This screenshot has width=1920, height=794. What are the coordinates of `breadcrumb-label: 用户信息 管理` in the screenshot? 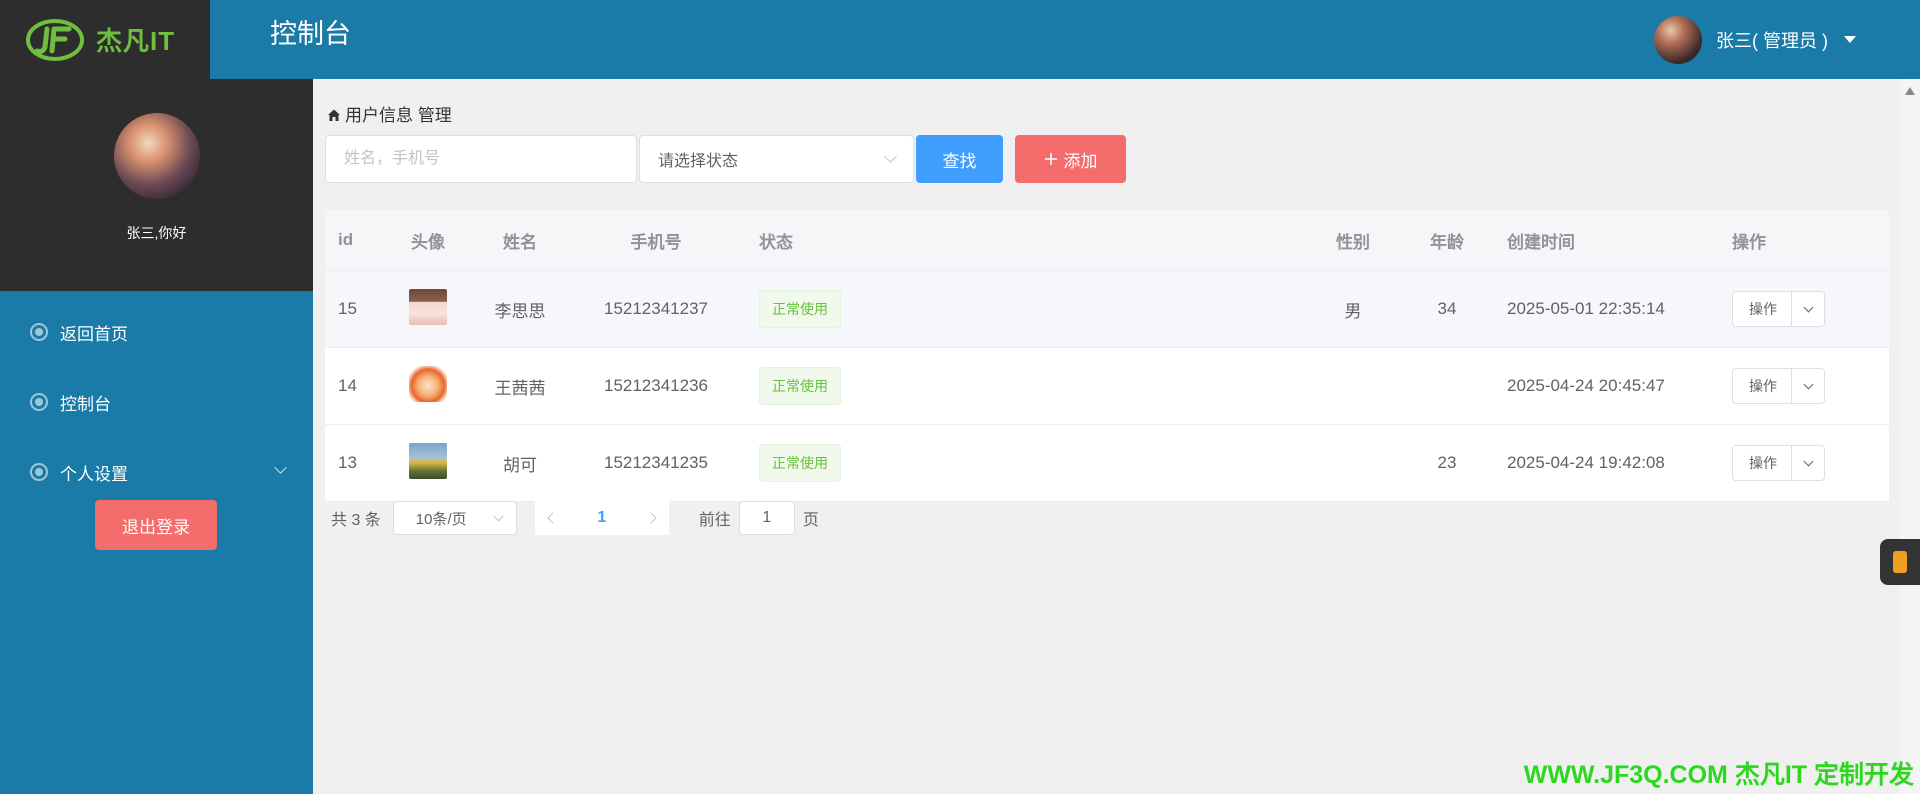 It's located at (398, 115).